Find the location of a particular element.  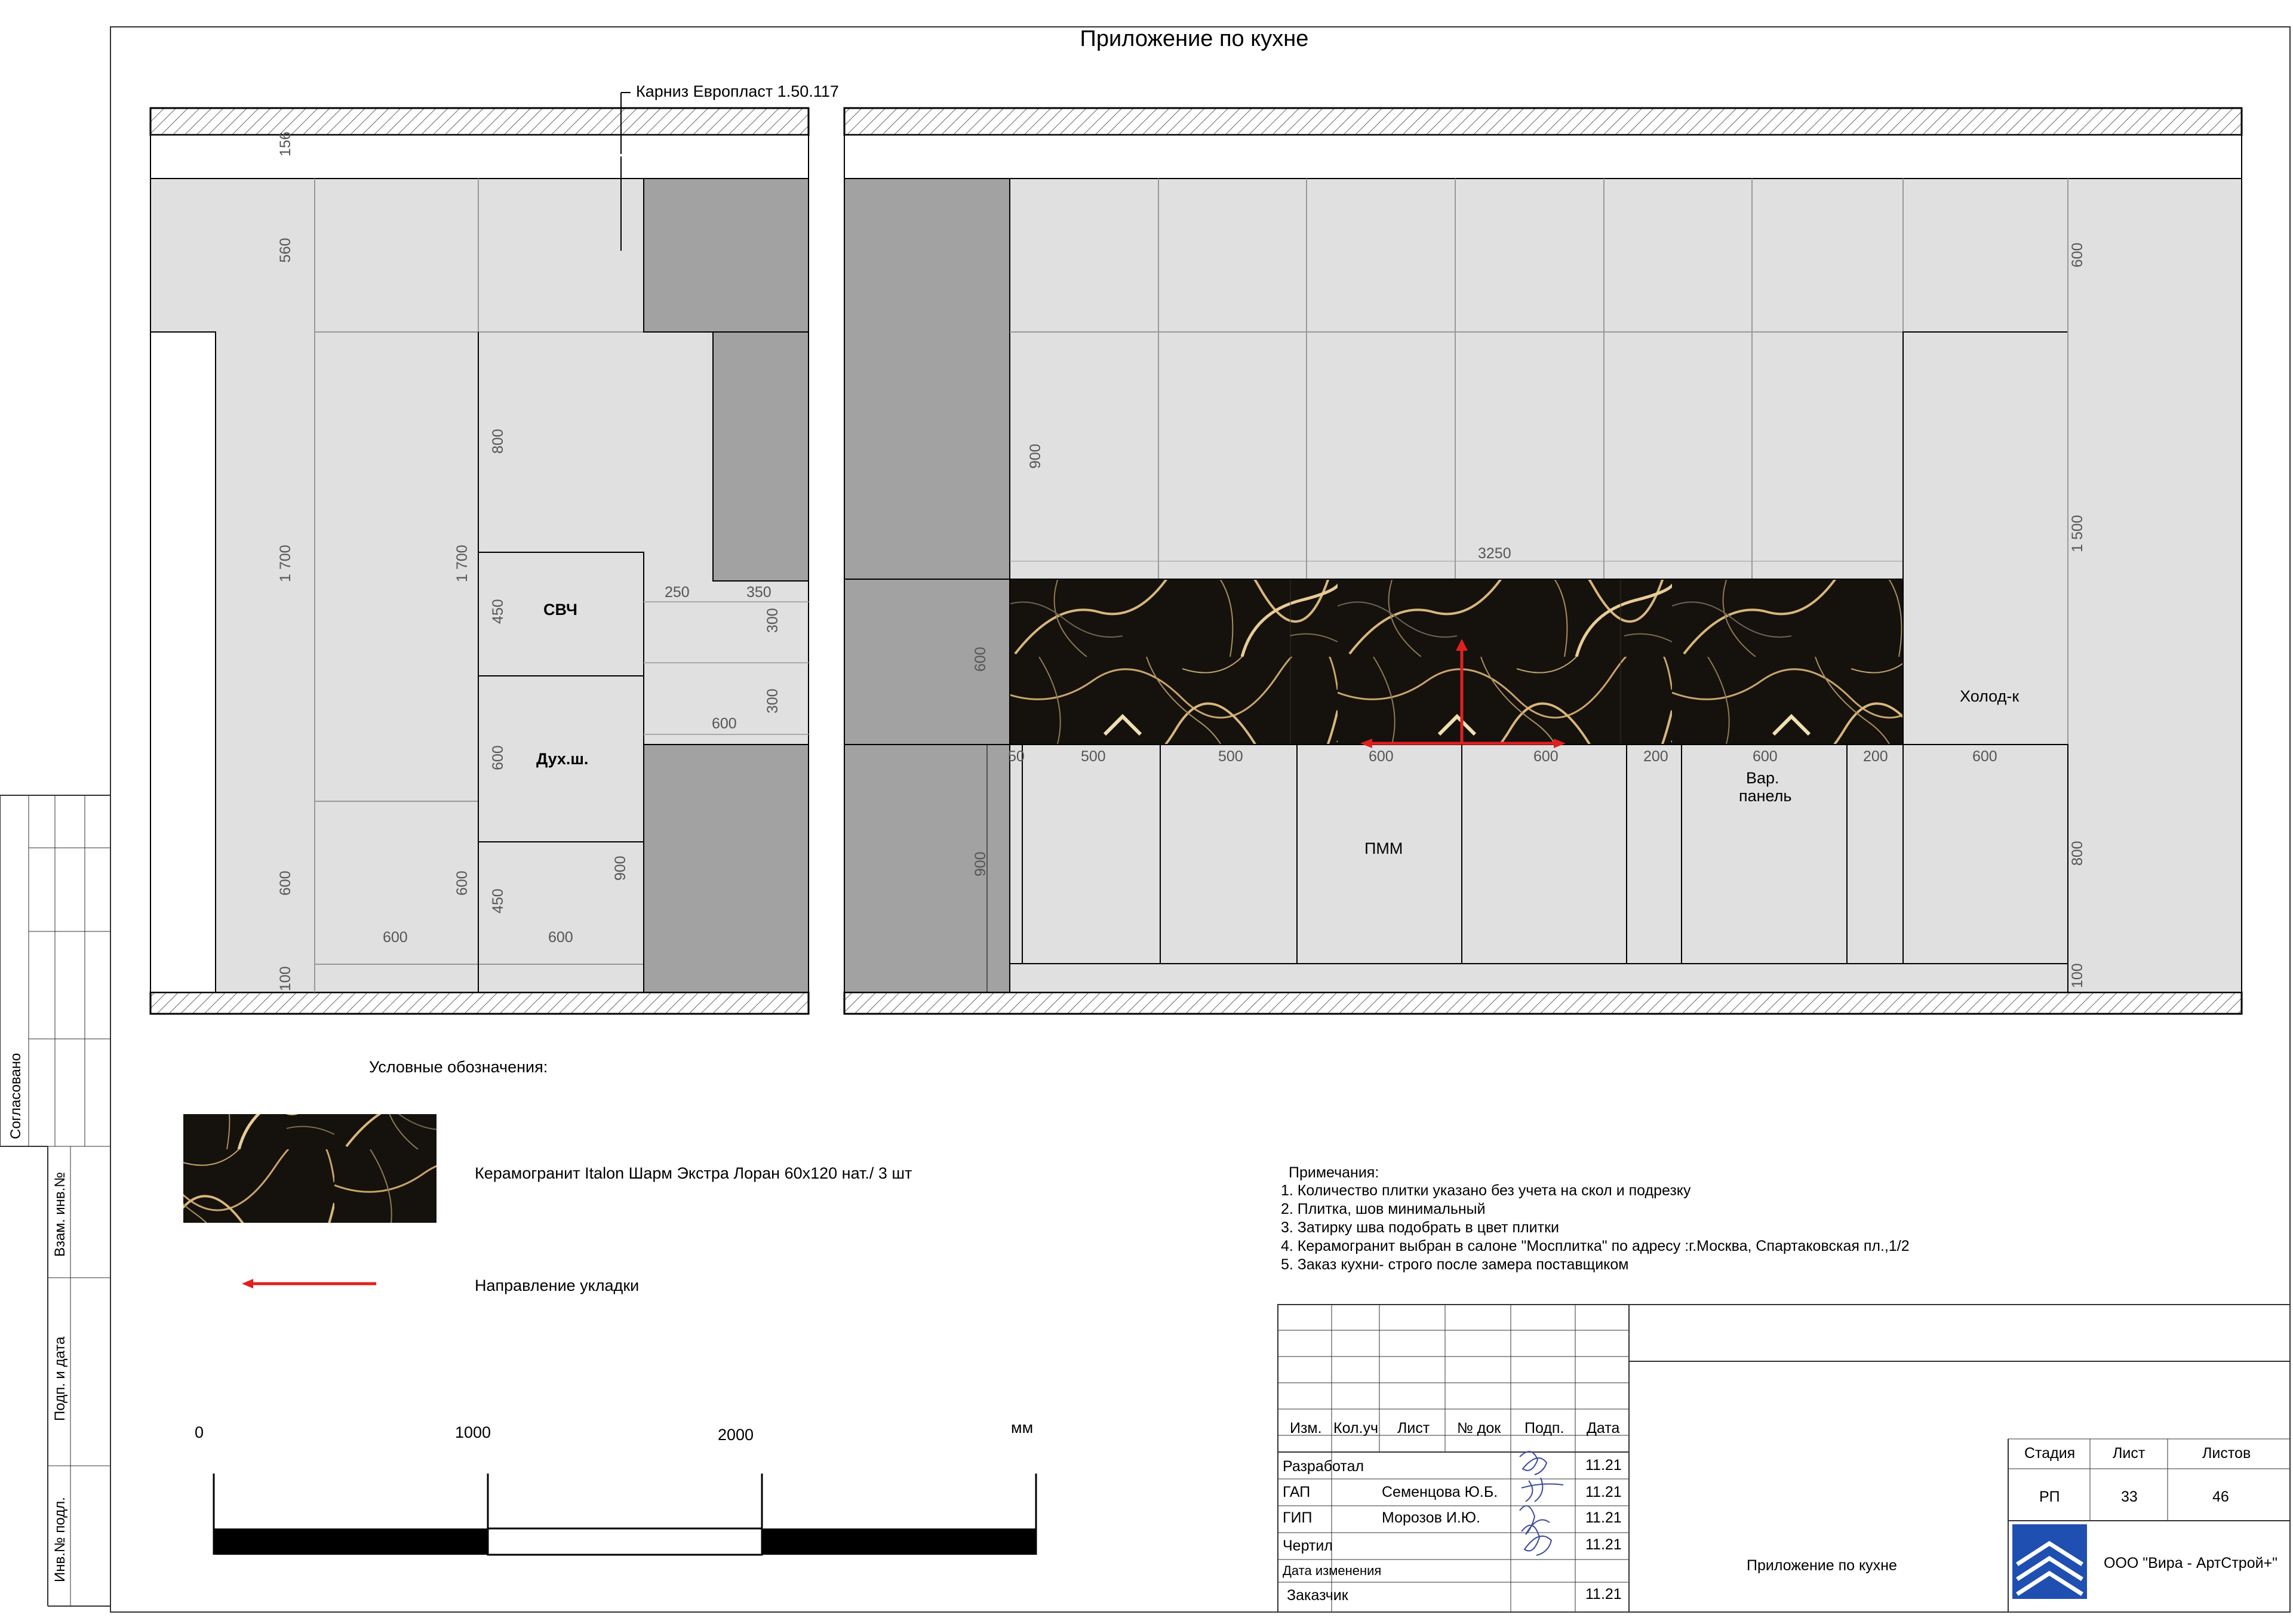

tb-row-name: Семенцова Ю.Б. is located at coordinates (1440, 1492).